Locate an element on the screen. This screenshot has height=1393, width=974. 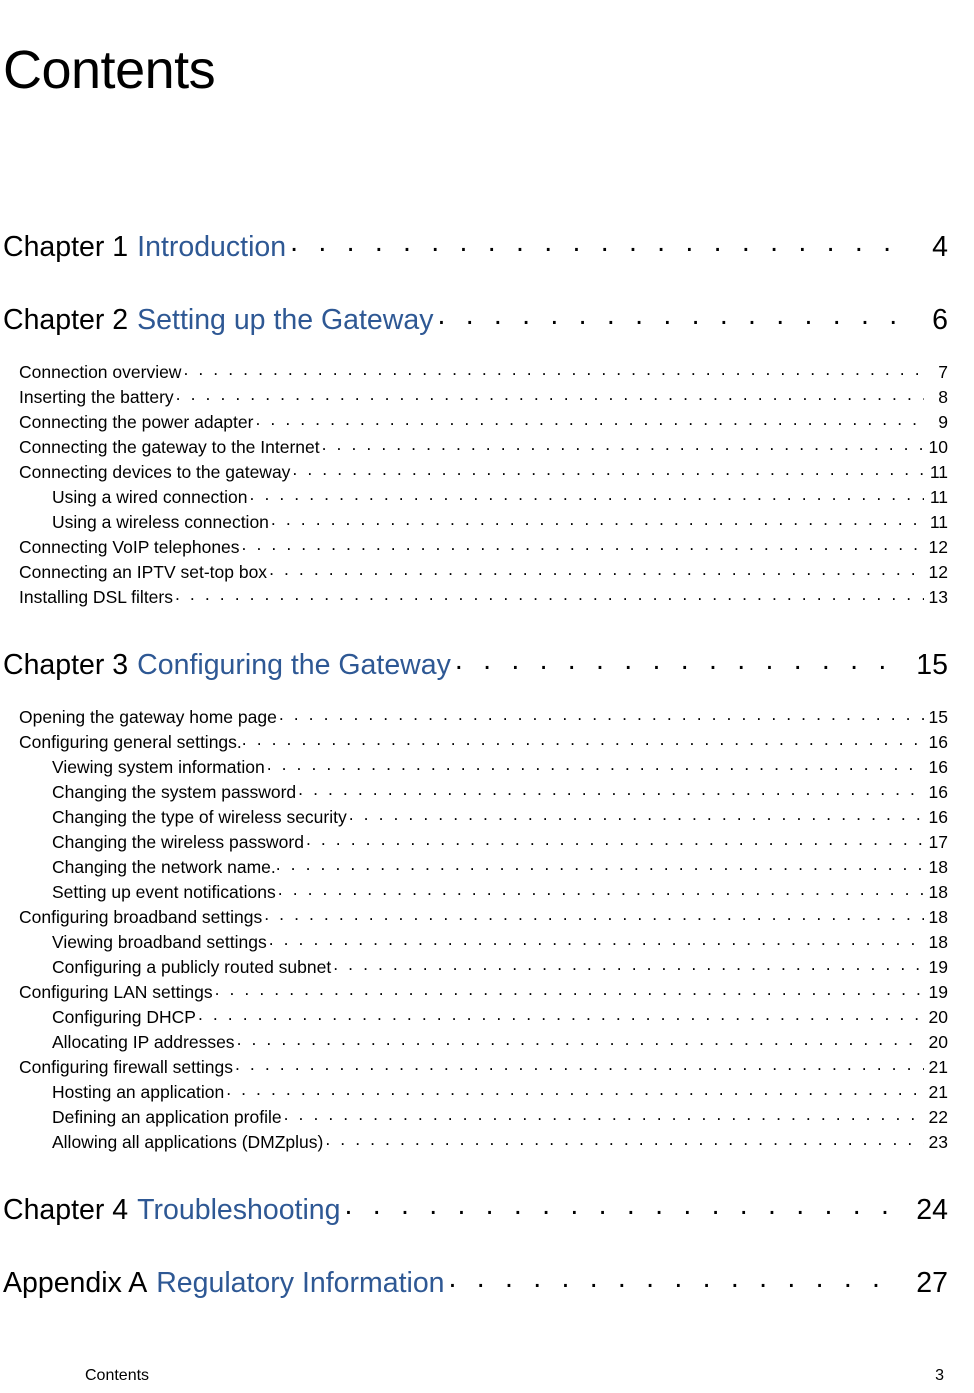
toc-section-entry: Viewing system information 16 is located at coordinates (474, 767).